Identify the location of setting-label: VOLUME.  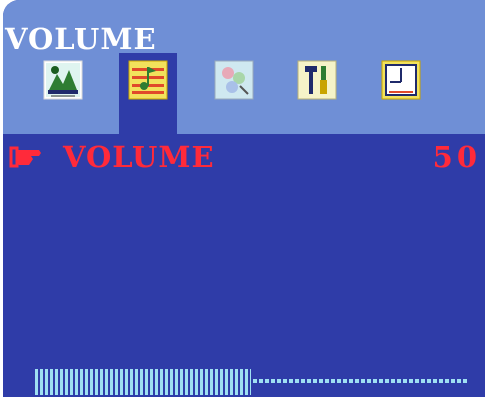
(139, 157).